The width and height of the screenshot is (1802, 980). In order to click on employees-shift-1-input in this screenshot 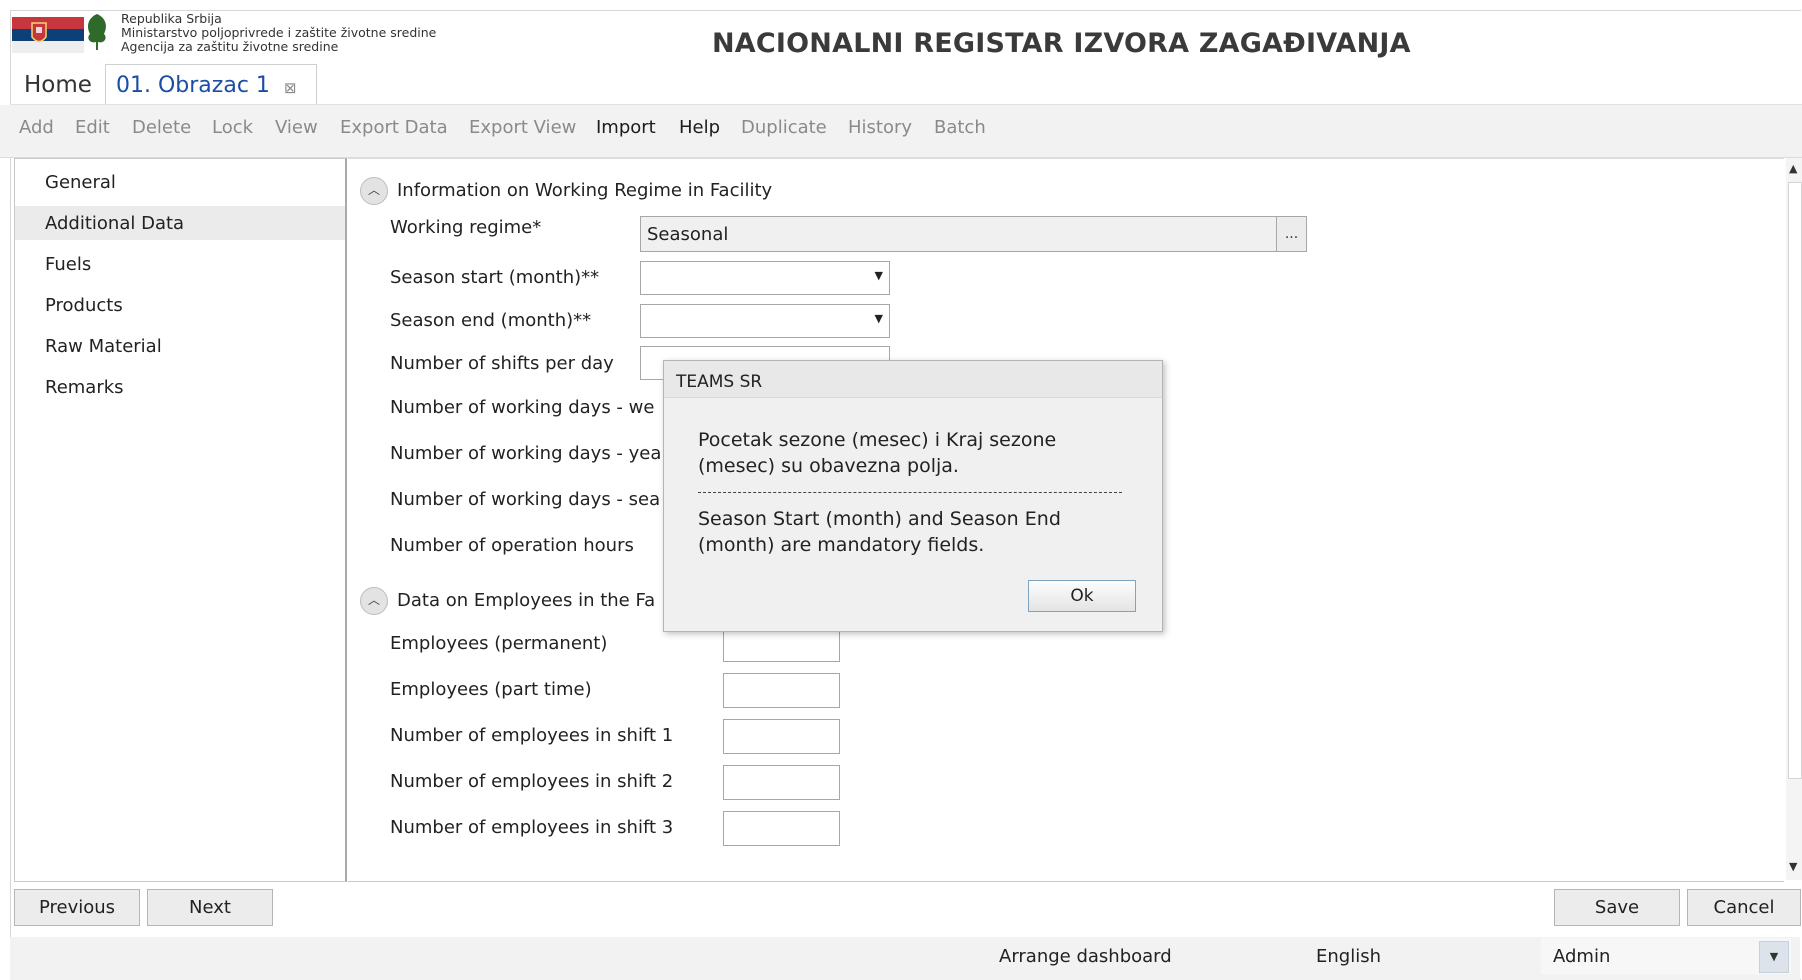, I will do `click(781, 736)`.